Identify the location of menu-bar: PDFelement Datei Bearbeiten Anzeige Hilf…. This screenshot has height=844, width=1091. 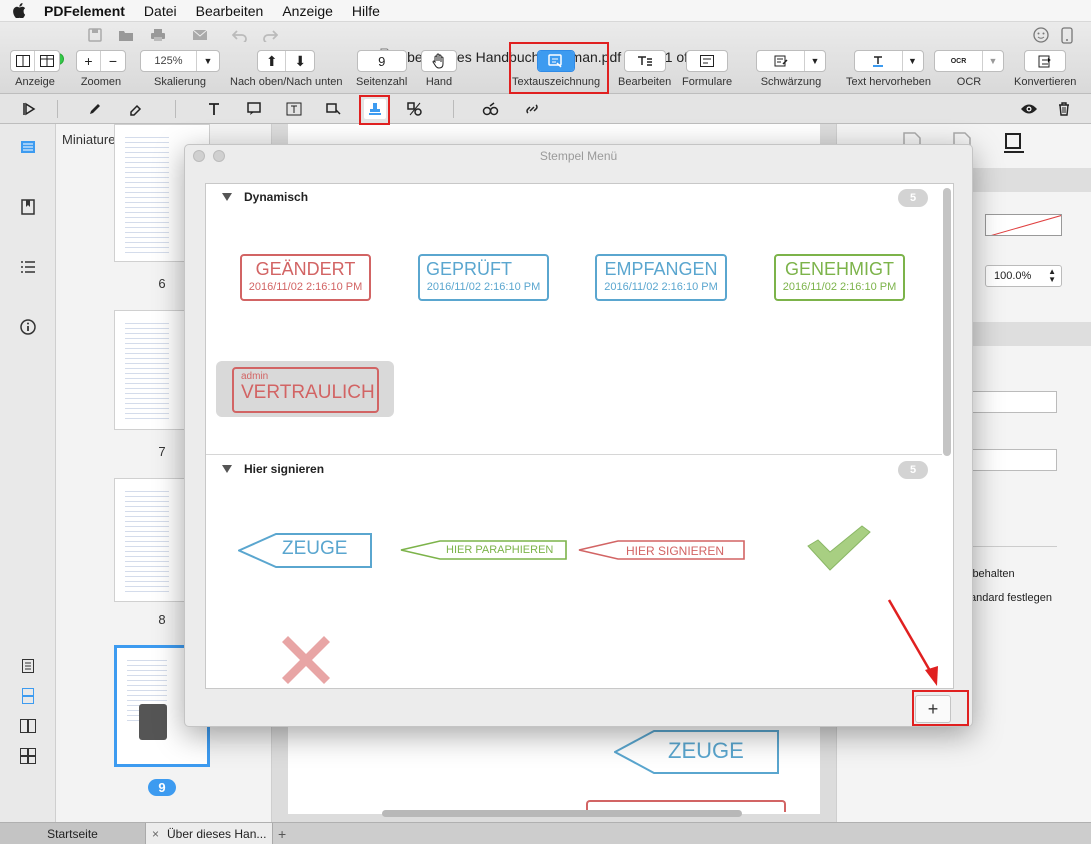
(545, 11).